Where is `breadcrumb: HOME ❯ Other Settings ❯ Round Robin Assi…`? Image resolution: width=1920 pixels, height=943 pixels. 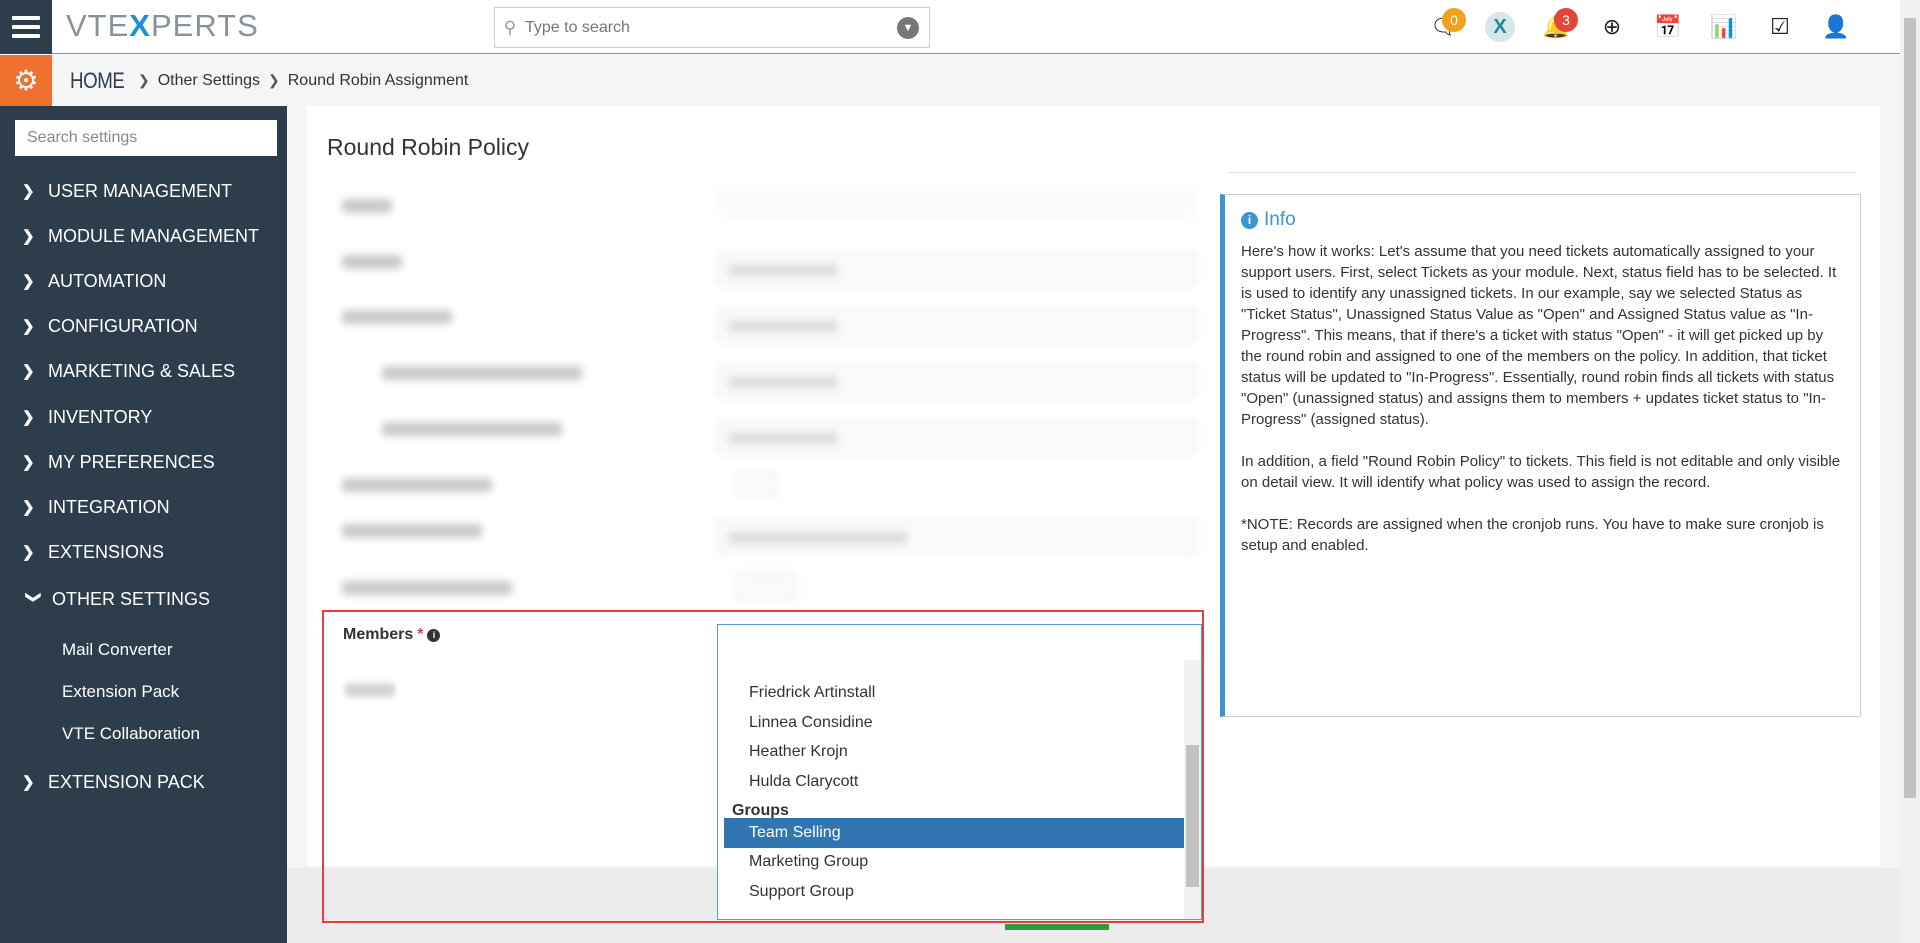 breadcrumb: HOME ❯ Other Settings ❯ Round Robin Assi… is located at coordinates (269, 80).